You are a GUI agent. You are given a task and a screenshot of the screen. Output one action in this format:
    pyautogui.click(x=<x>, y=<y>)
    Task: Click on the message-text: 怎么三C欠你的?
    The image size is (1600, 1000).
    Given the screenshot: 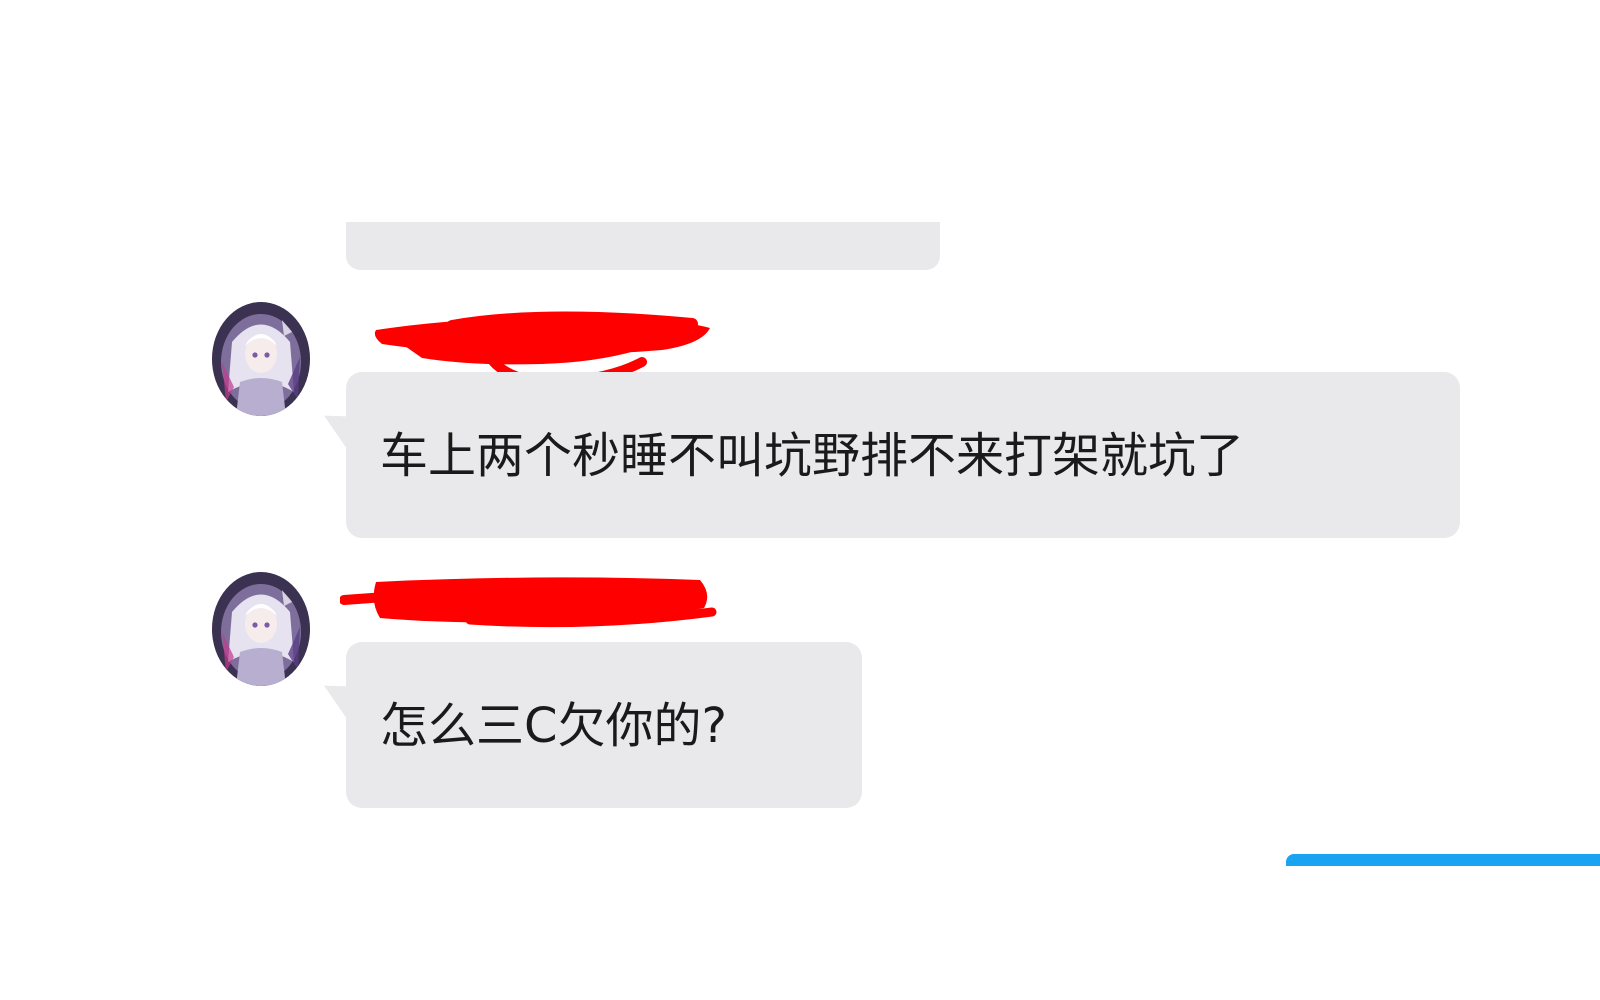 What is the action you would take?
    pyautogui.click(x=553, y=726)
    